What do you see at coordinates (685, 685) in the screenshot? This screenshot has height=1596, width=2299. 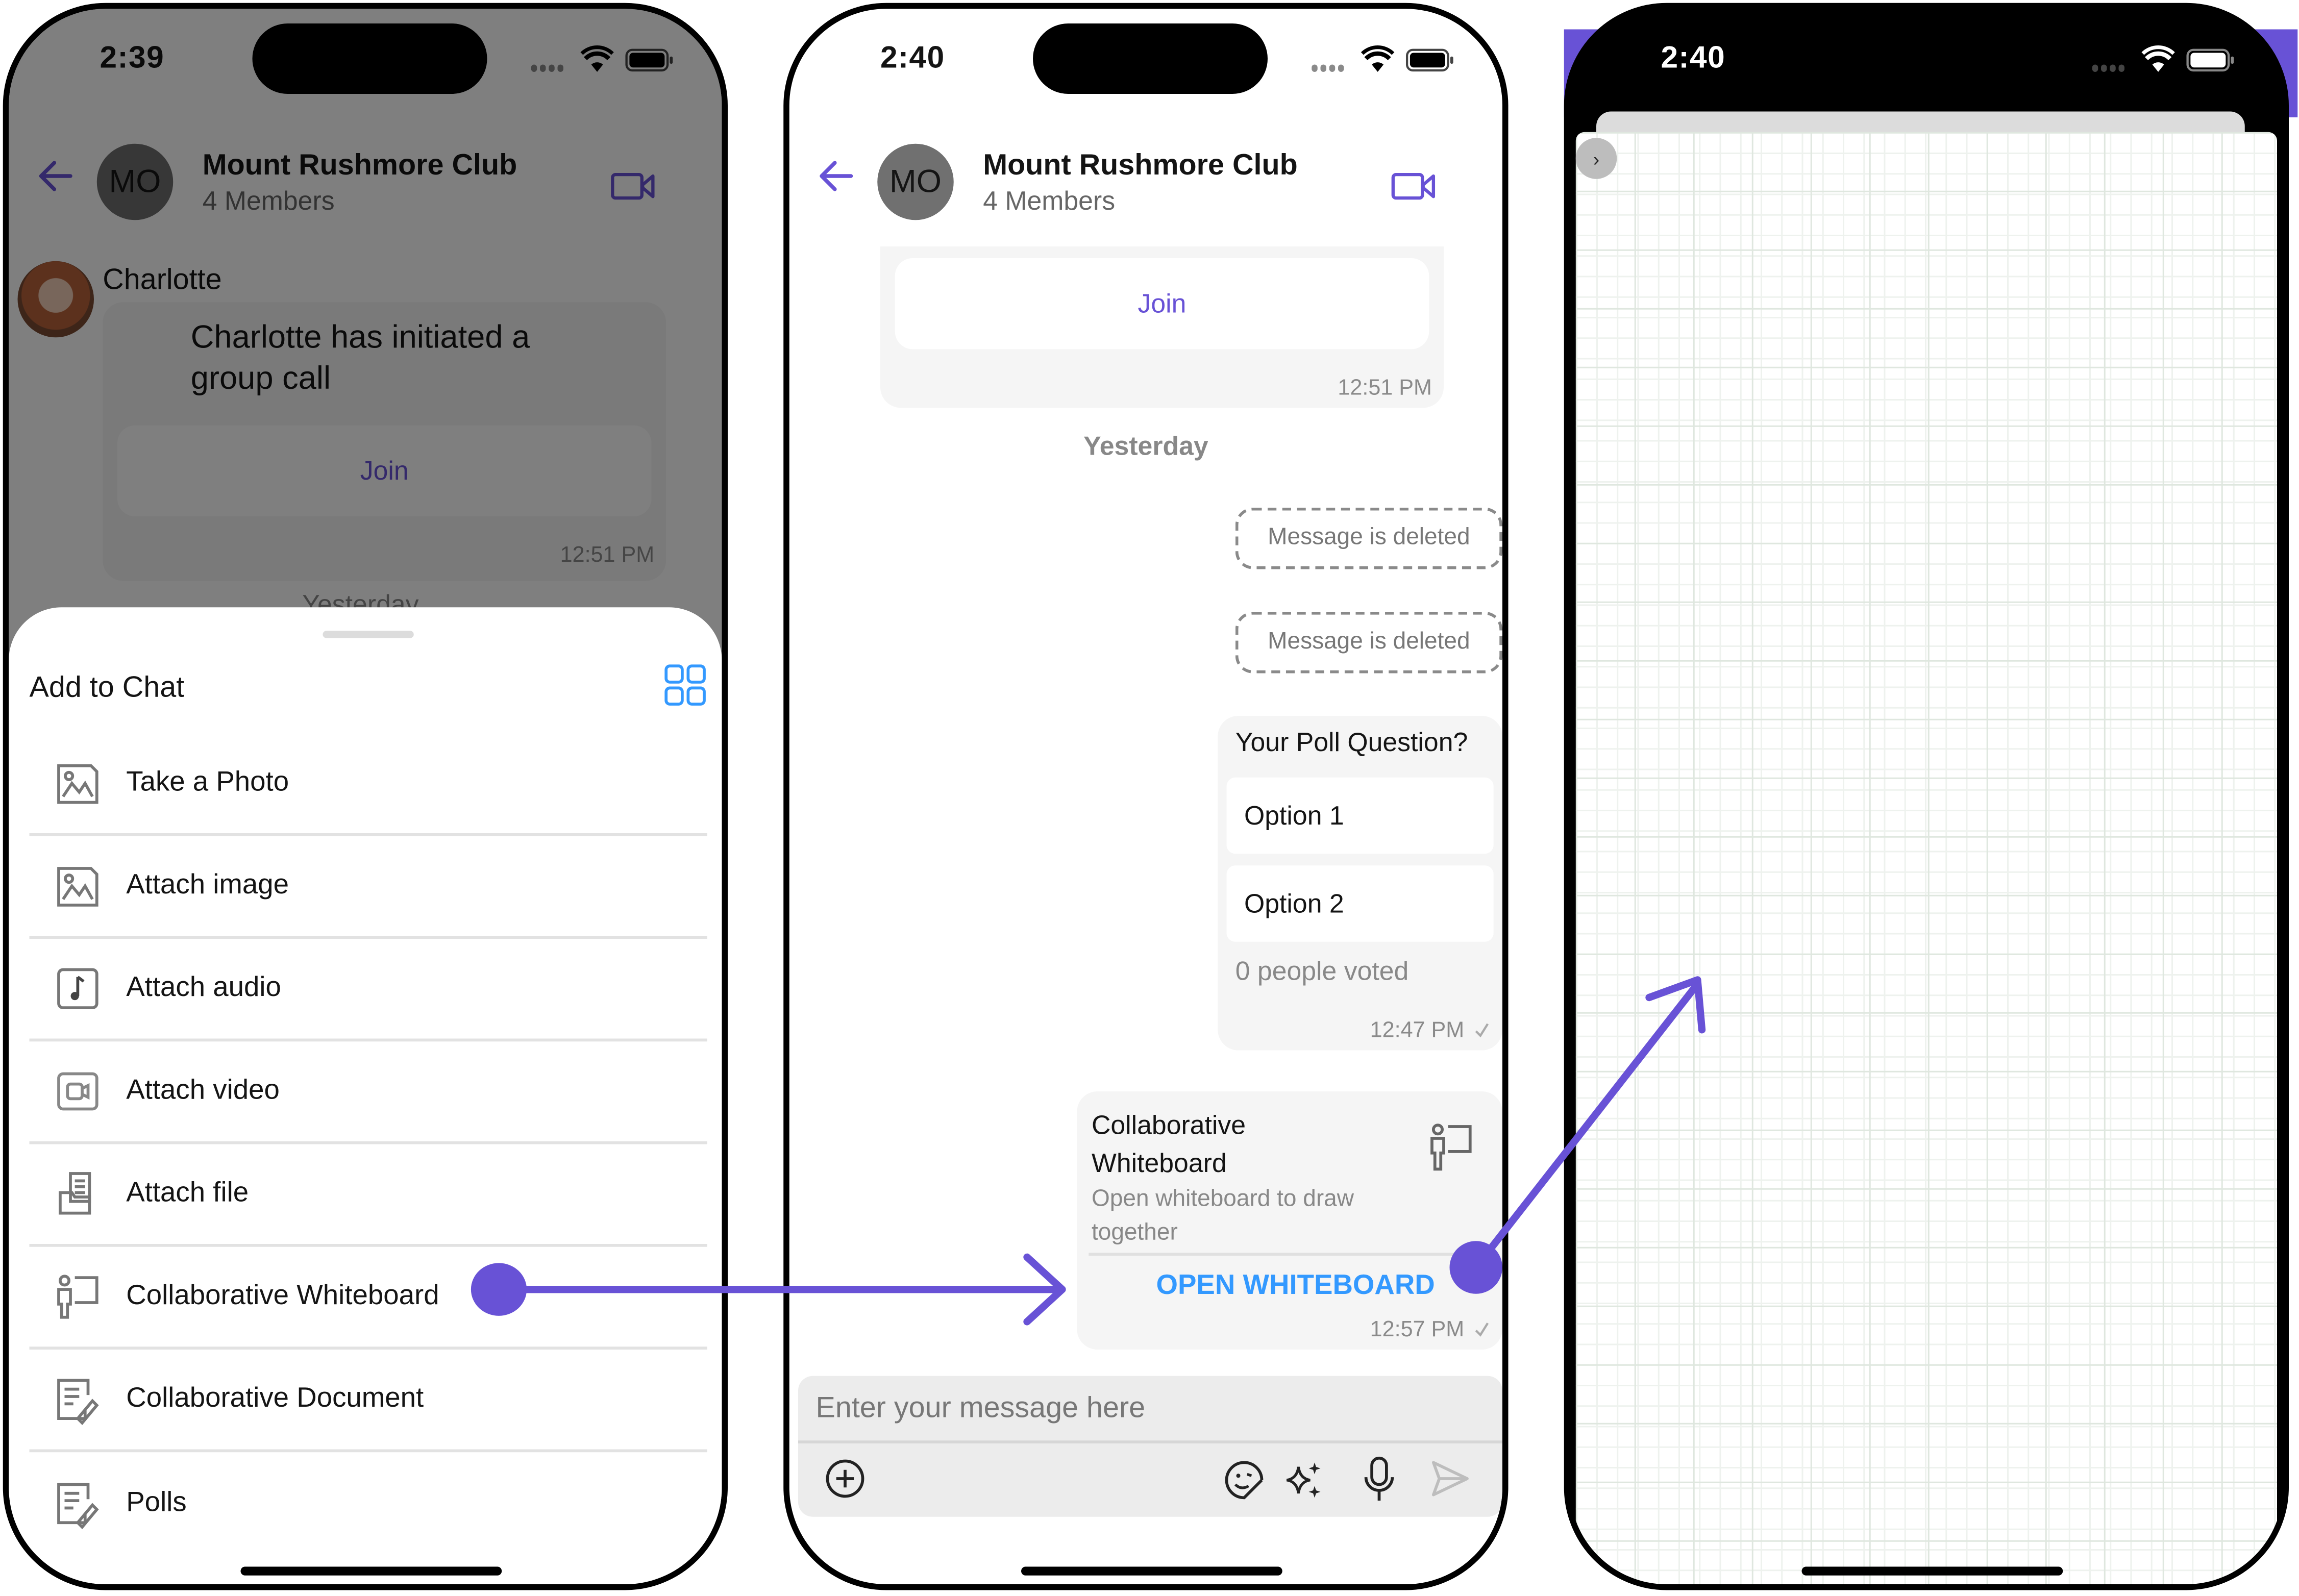 I see `grid-view-icon` at bounding box center [685, 685].